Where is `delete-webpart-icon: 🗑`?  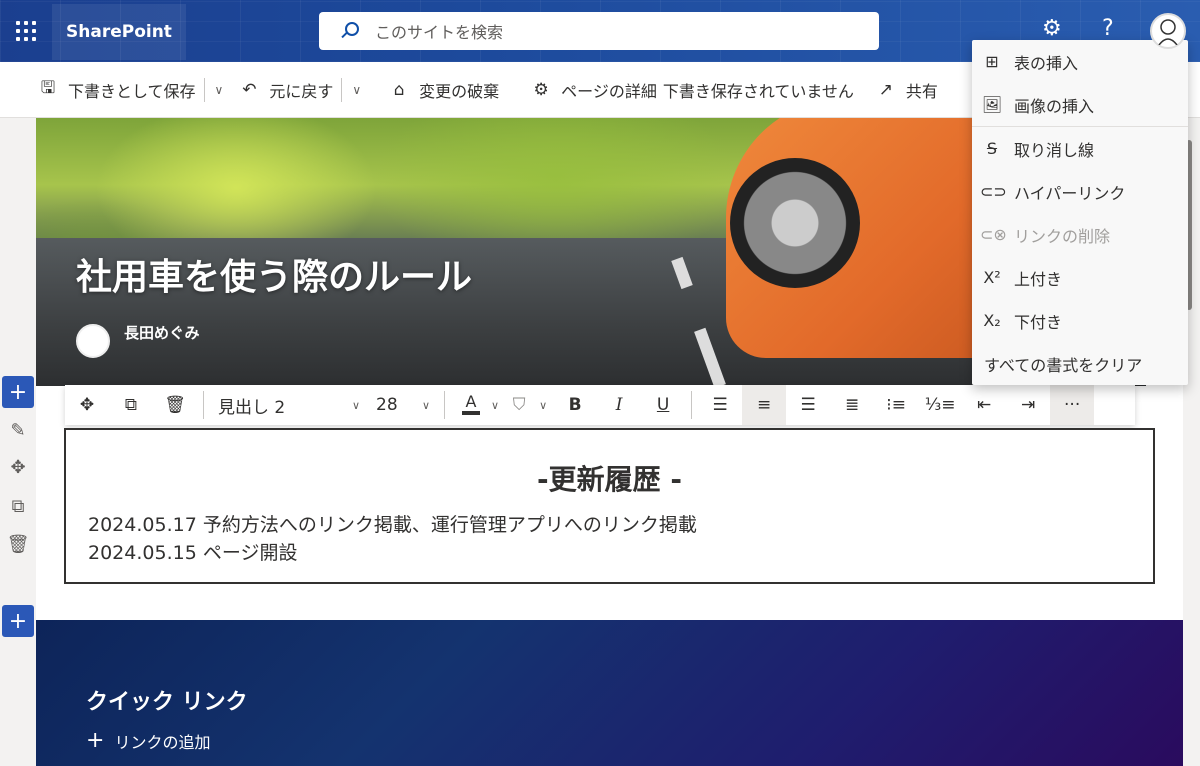 delete-webpart-icon: 🗑 is located at coordinates (175, 405).